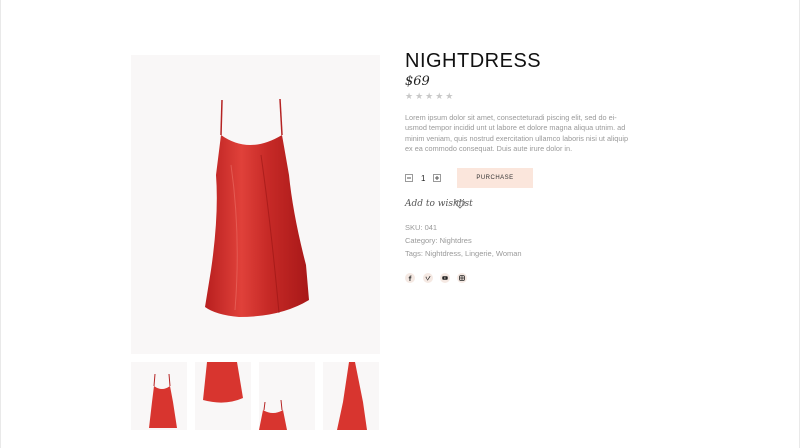 Image resolution: width=800 pixels, height=448 pixels. I want to click on rating-stars: ★★★★★, so click(430, 96).